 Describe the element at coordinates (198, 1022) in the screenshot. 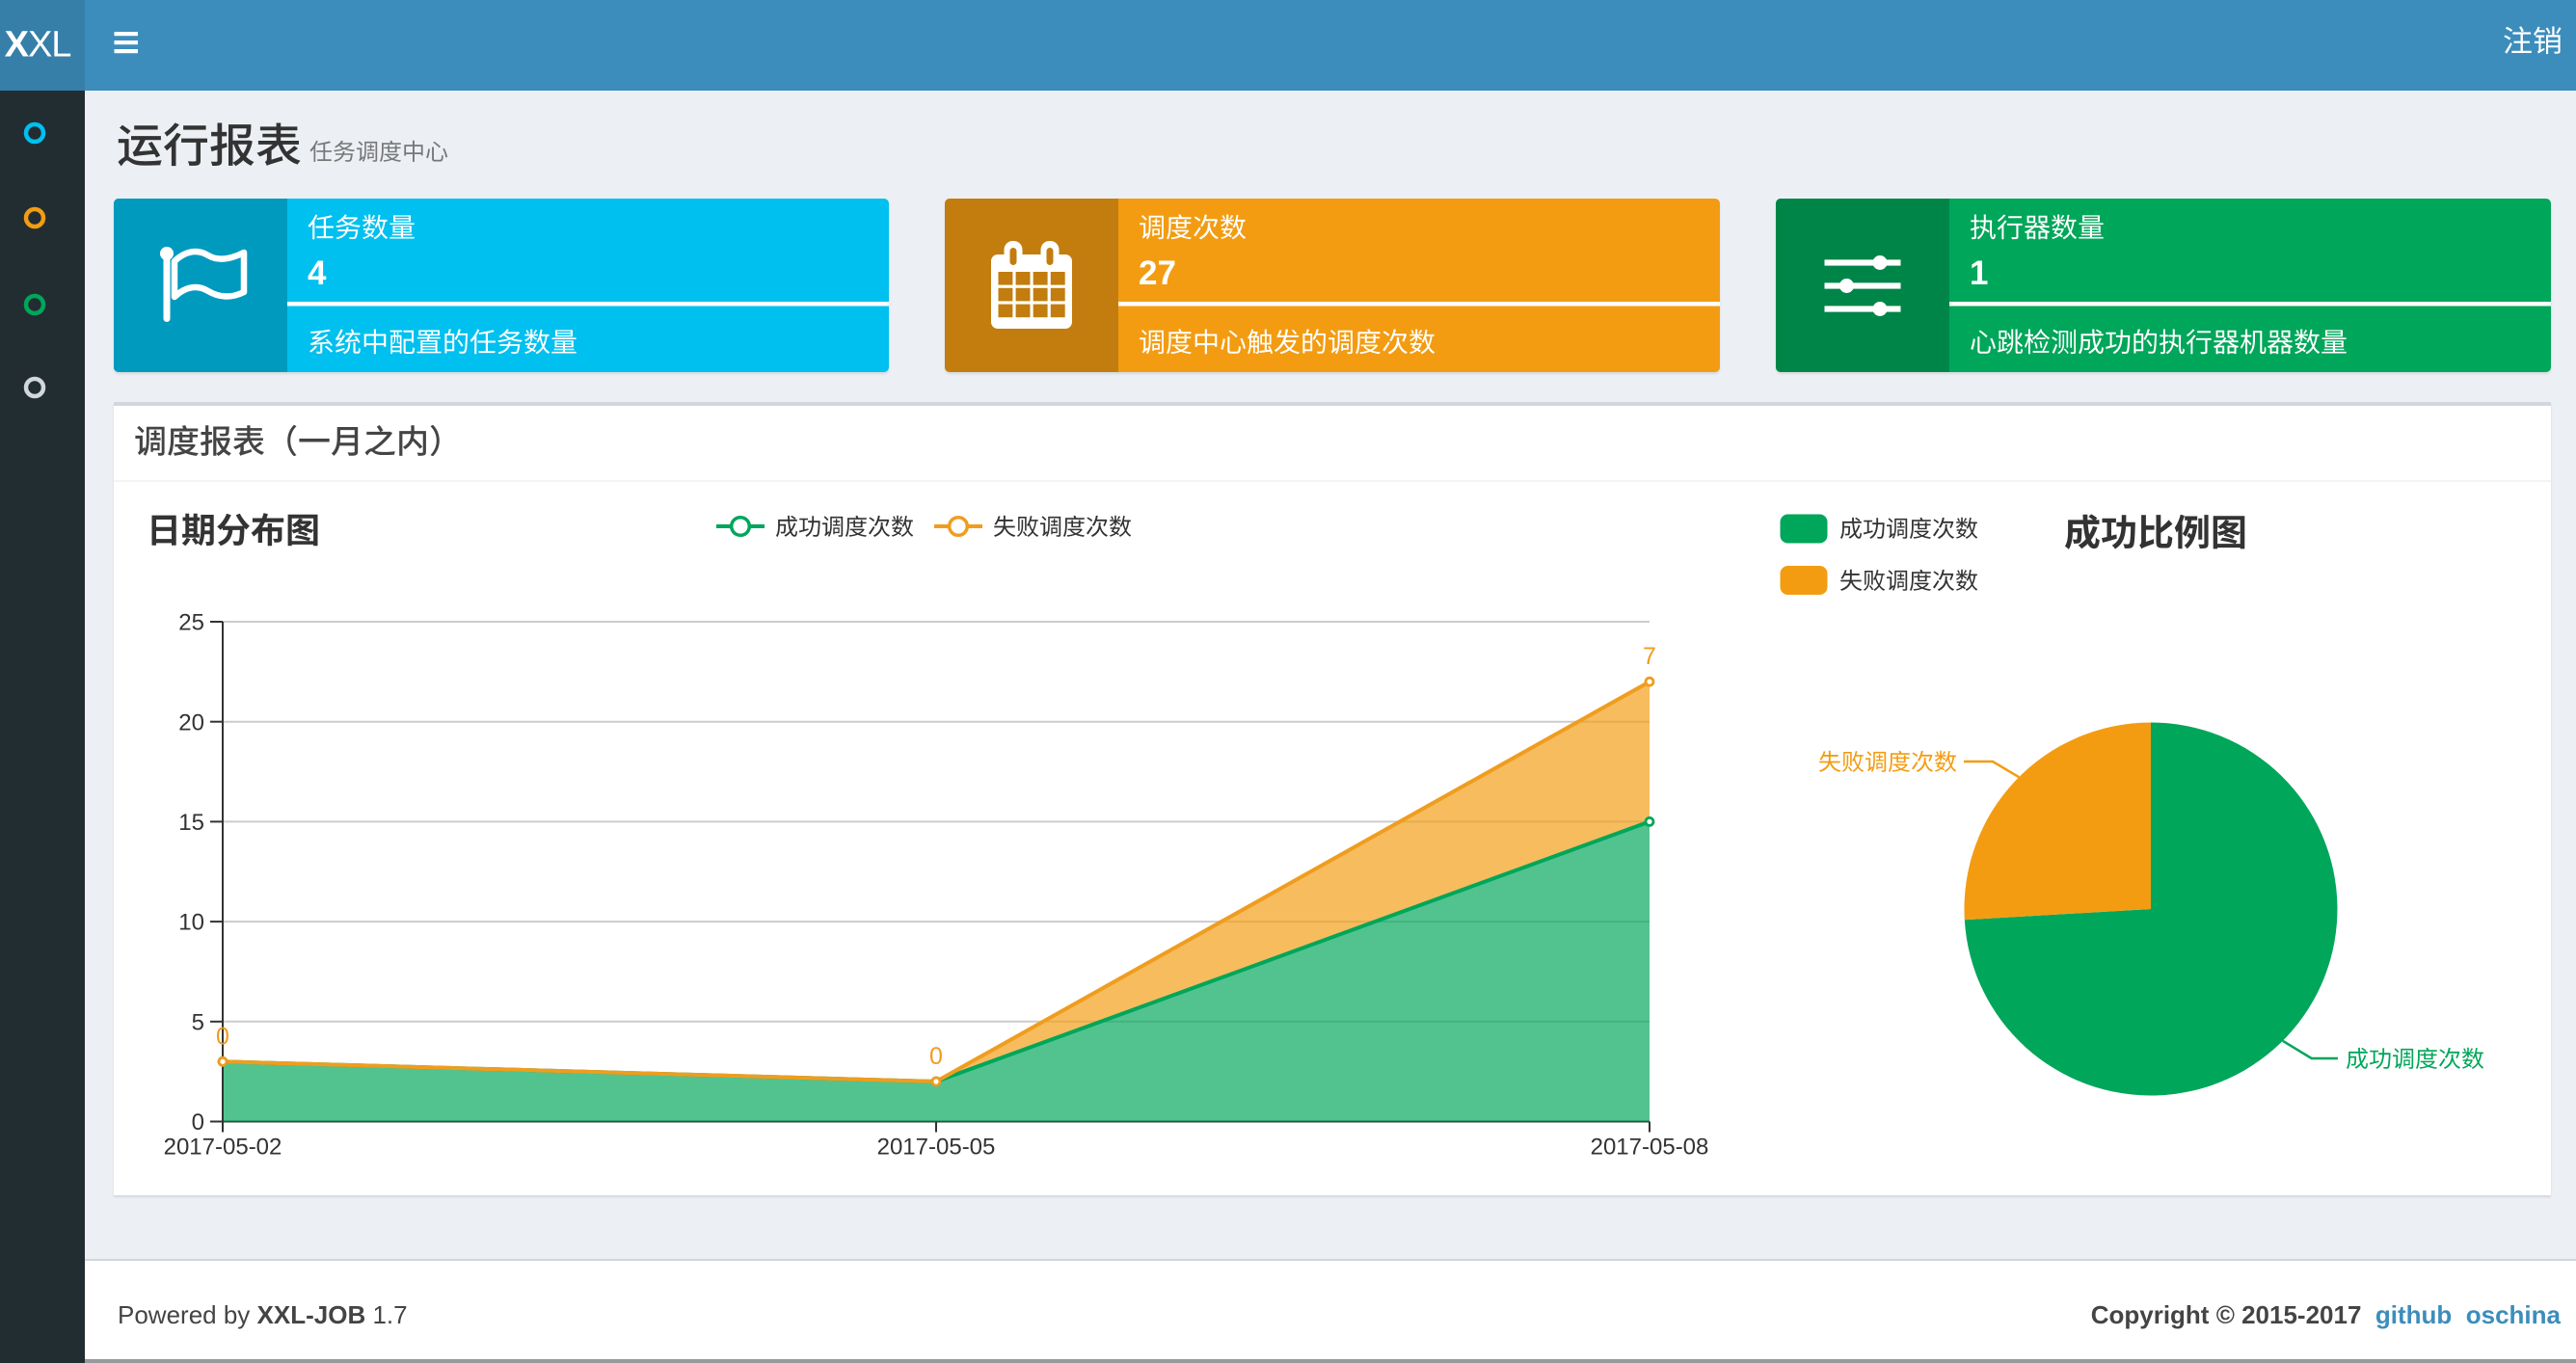

I see `svg-text: 5` at that location.